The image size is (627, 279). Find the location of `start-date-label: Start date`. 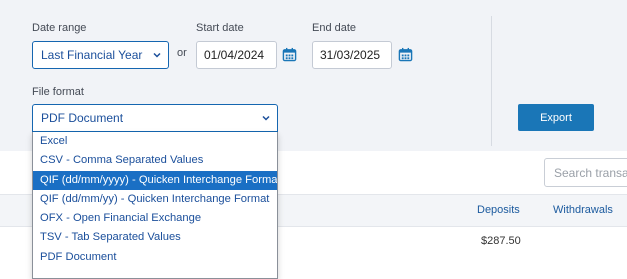

start-date-label: Start date is located at coordinates (220, 28).